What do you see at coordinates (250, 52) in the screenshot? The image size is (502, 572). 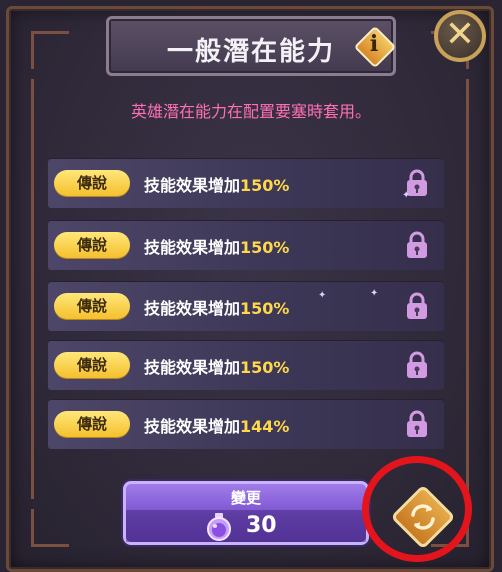 I see `panel-title: 一般潛在能力` at bounding box center [250, 52].